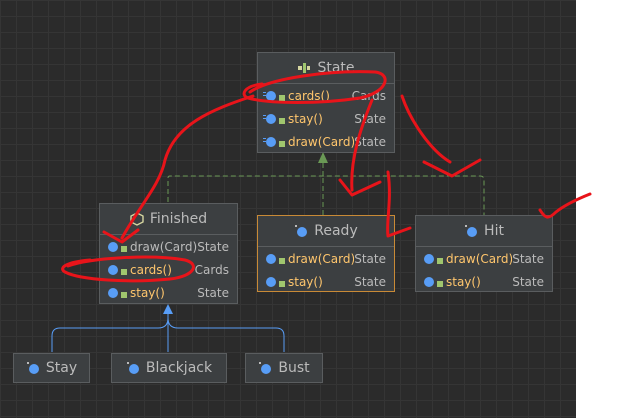  Describe the element at coordinates (294, 368) in the screenshot. I see `class-name: Bust` at that location.